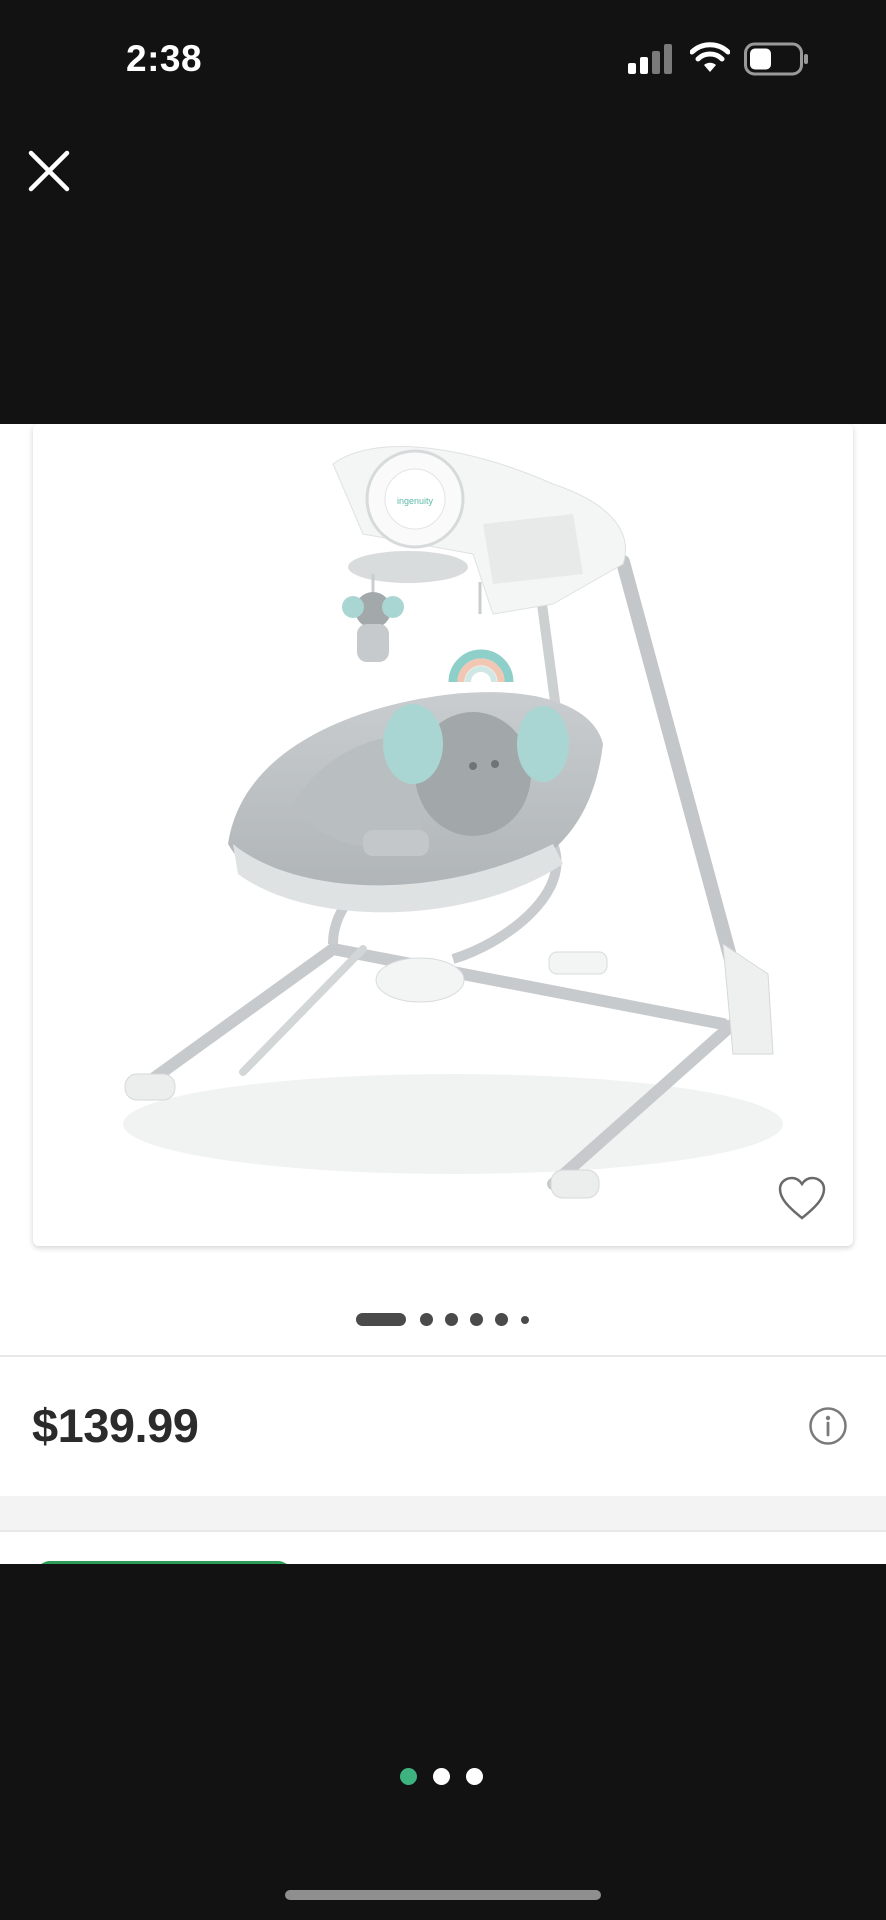  What do you see at coordinates (443, 1895) in the screenshot?
I see `home-indicator` at bounding box center [443, 1895].